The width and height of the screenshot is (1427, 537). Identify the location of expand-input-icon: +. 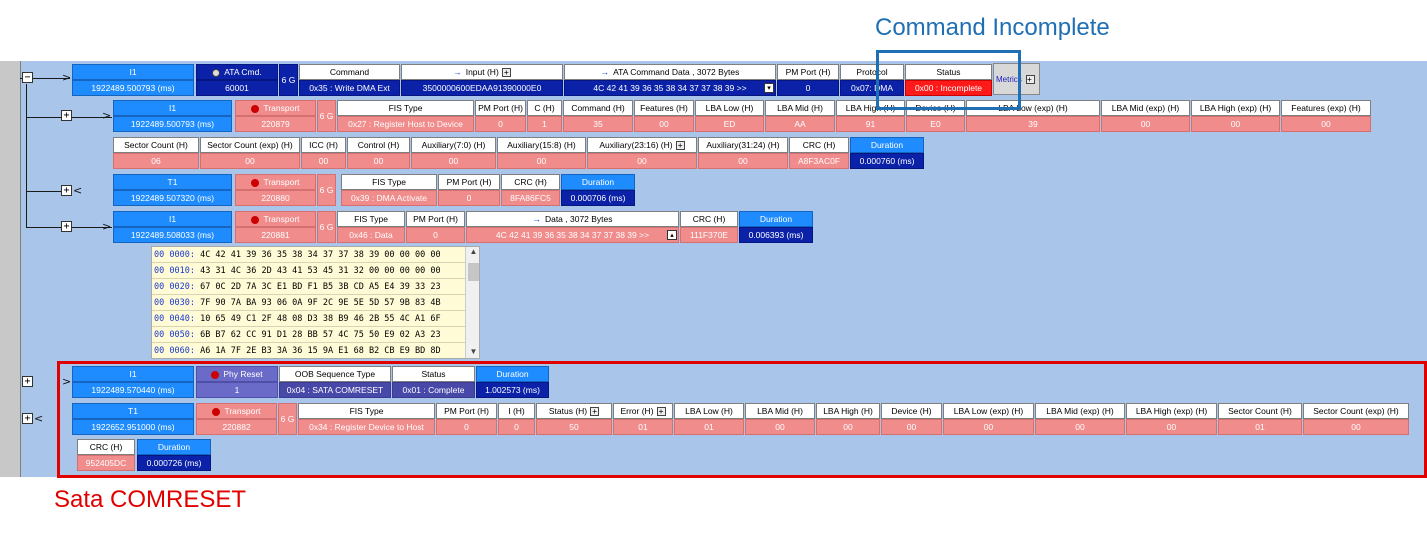
(506, 73).